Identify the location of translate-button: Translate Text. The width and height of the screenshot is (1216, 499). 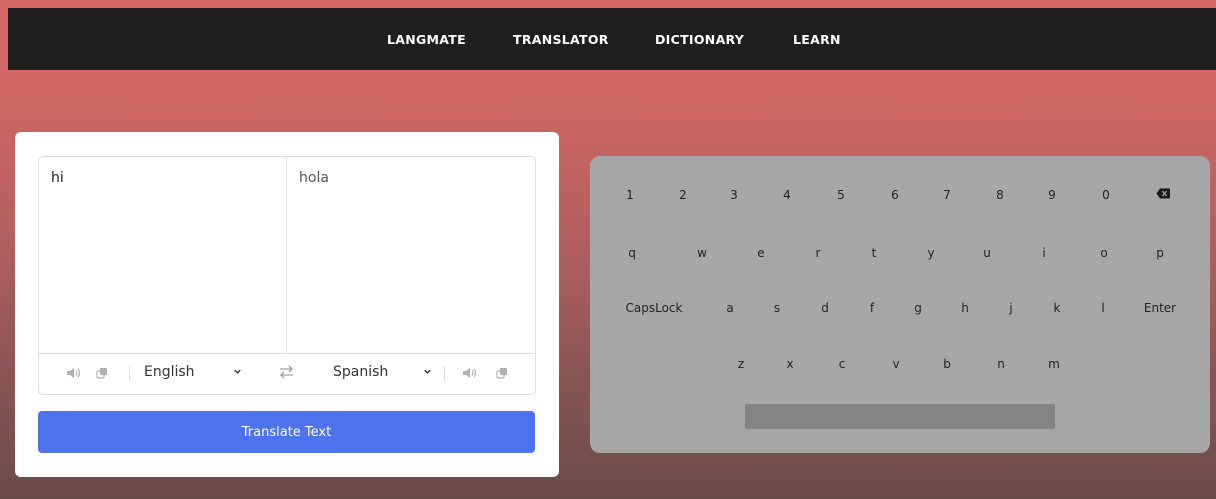
(286, 432).